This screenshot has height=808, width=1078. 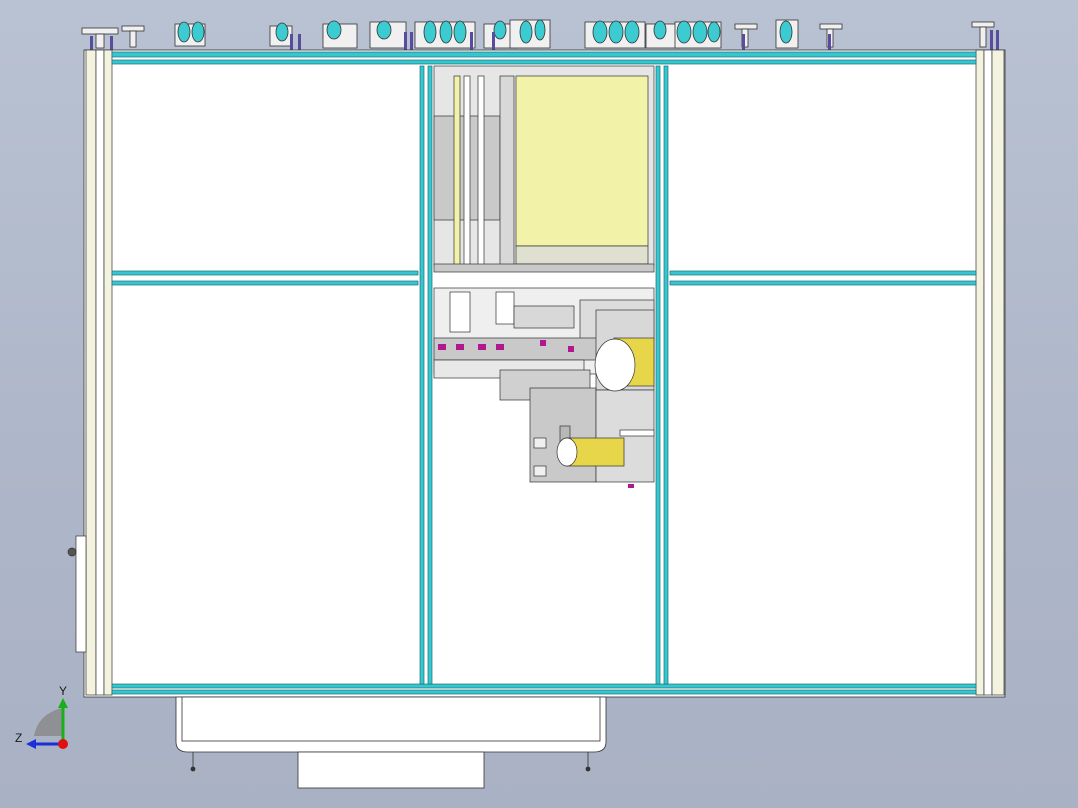 What do you see at coordinates (63, 691) in the screenshot?
I see `y-axis-label: Y` at bounding box center [63, 691].